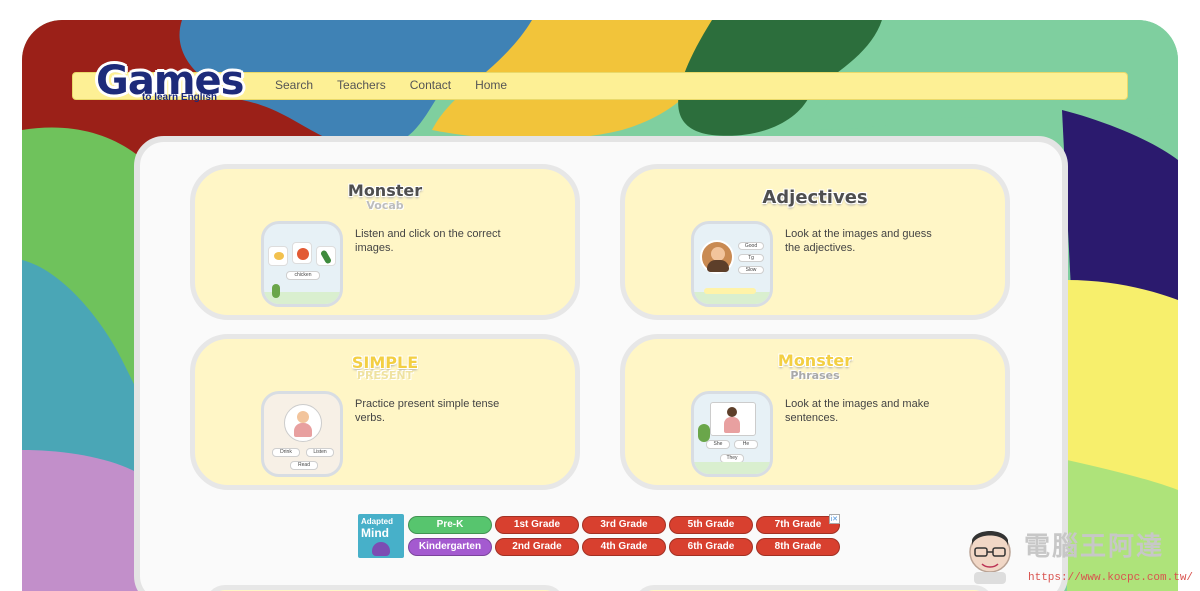 This screenshot has width=1200, height=591. Describe the element at coordinates (751, 270) in the screenshot. I see `option-chip: Slow` at that location.